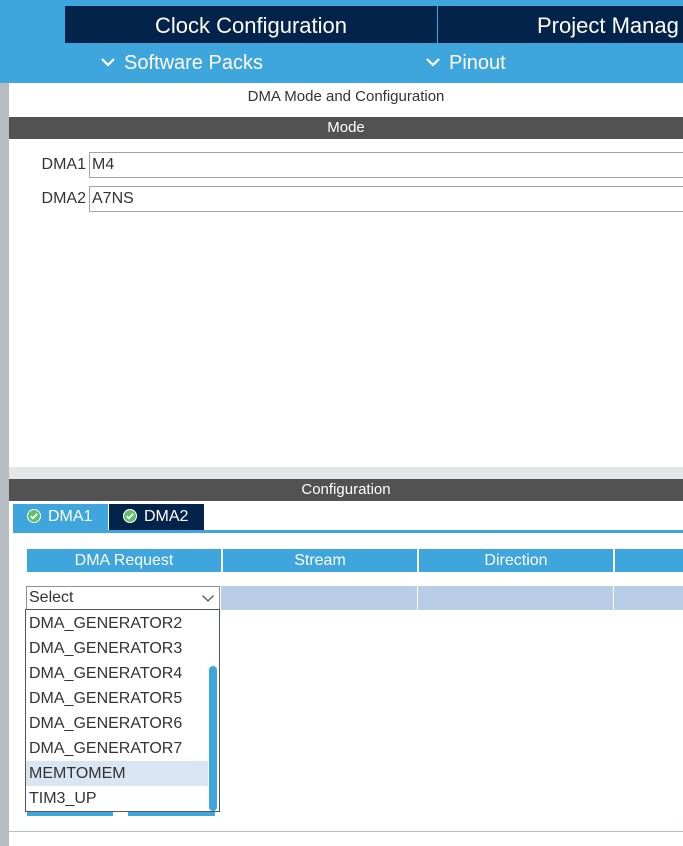  What do you see at coordinates (166, 516) in the screenshot?
I see `tab-dma2-label: DMA2` at bounding box center [166, 516].